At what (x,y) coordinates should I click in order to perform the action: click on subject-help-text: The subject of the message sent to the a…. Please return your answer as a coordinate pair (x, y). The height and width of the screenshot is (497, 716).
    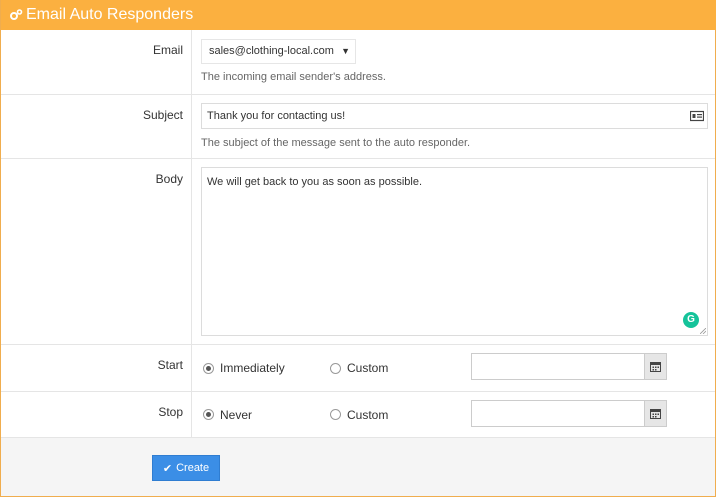
    Looking at the image, I should click on (336, 143).